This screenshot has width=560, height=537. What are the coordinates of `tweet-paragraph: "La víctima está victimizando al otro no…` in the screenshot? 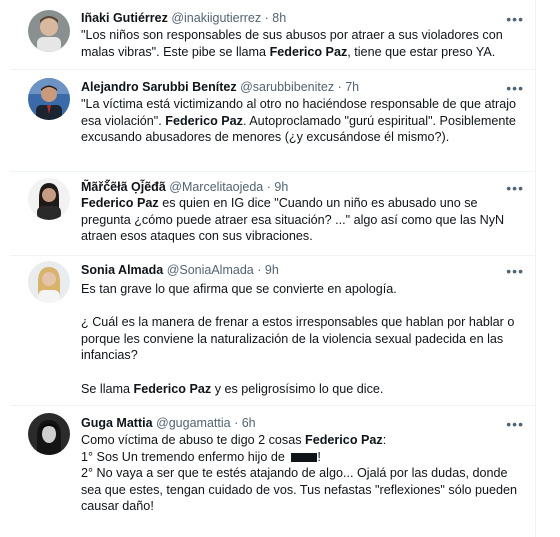 It's located at (303, 121).